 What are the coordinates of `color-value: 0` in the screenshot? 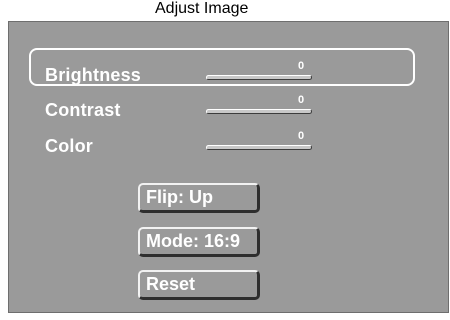 It's located at (301, 136).